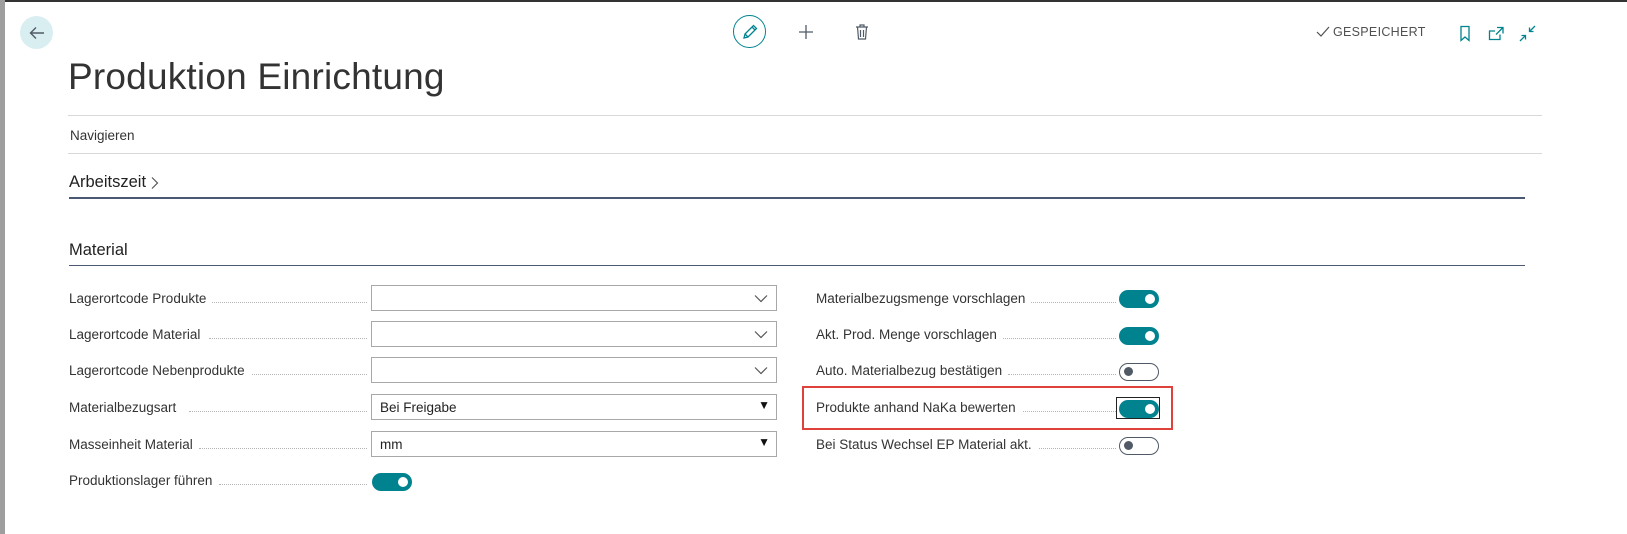 The width and height of the screenshot is (1627, 534). Describe the element at coordinates (987, 408) in the screenshot. I see `highlight-box` at that location.